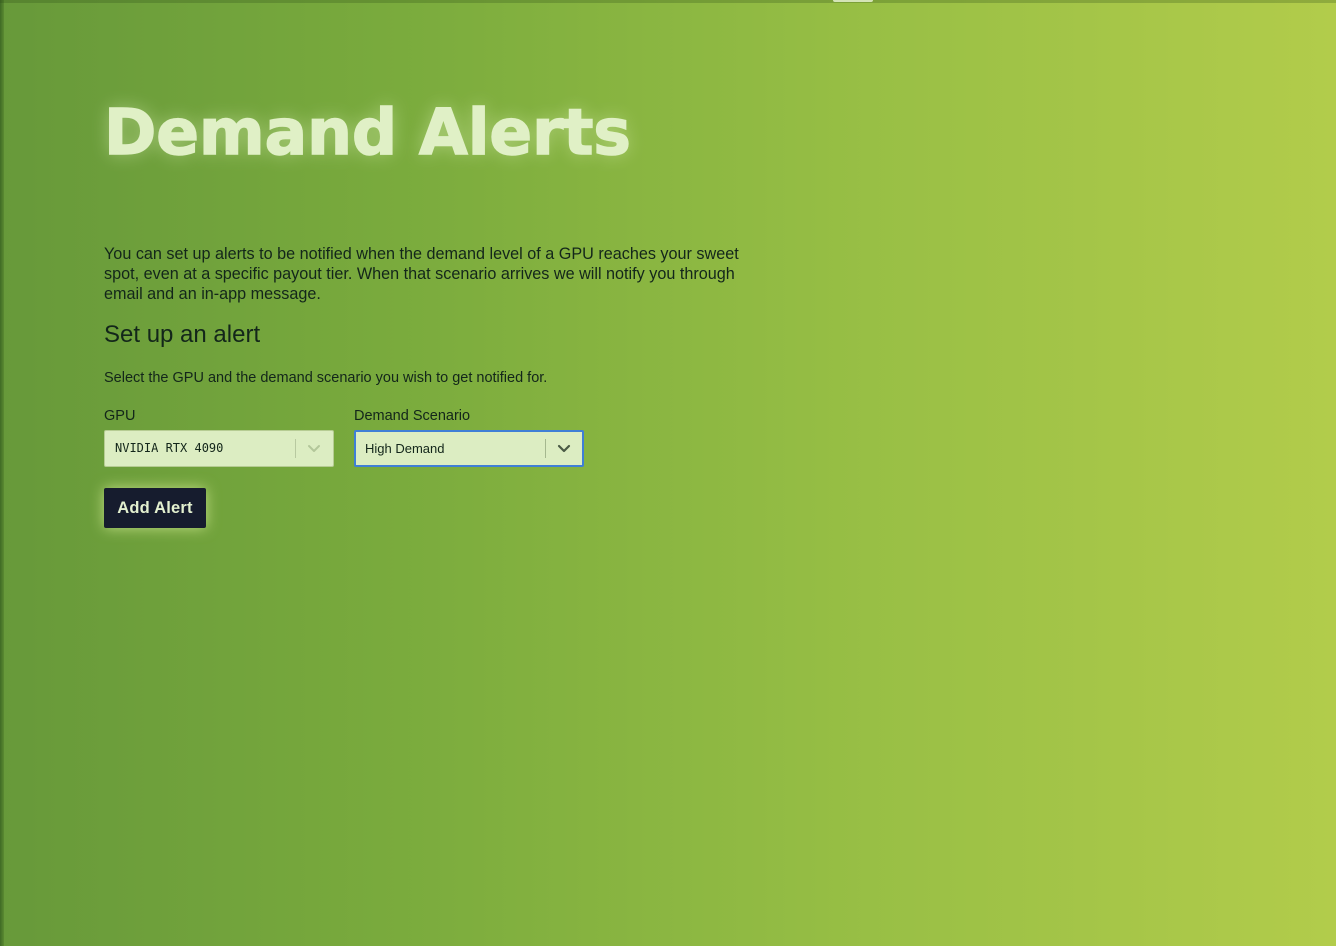 The image size is (1336, 946). I want to click on scenario-select-divider, so click(545, 448).